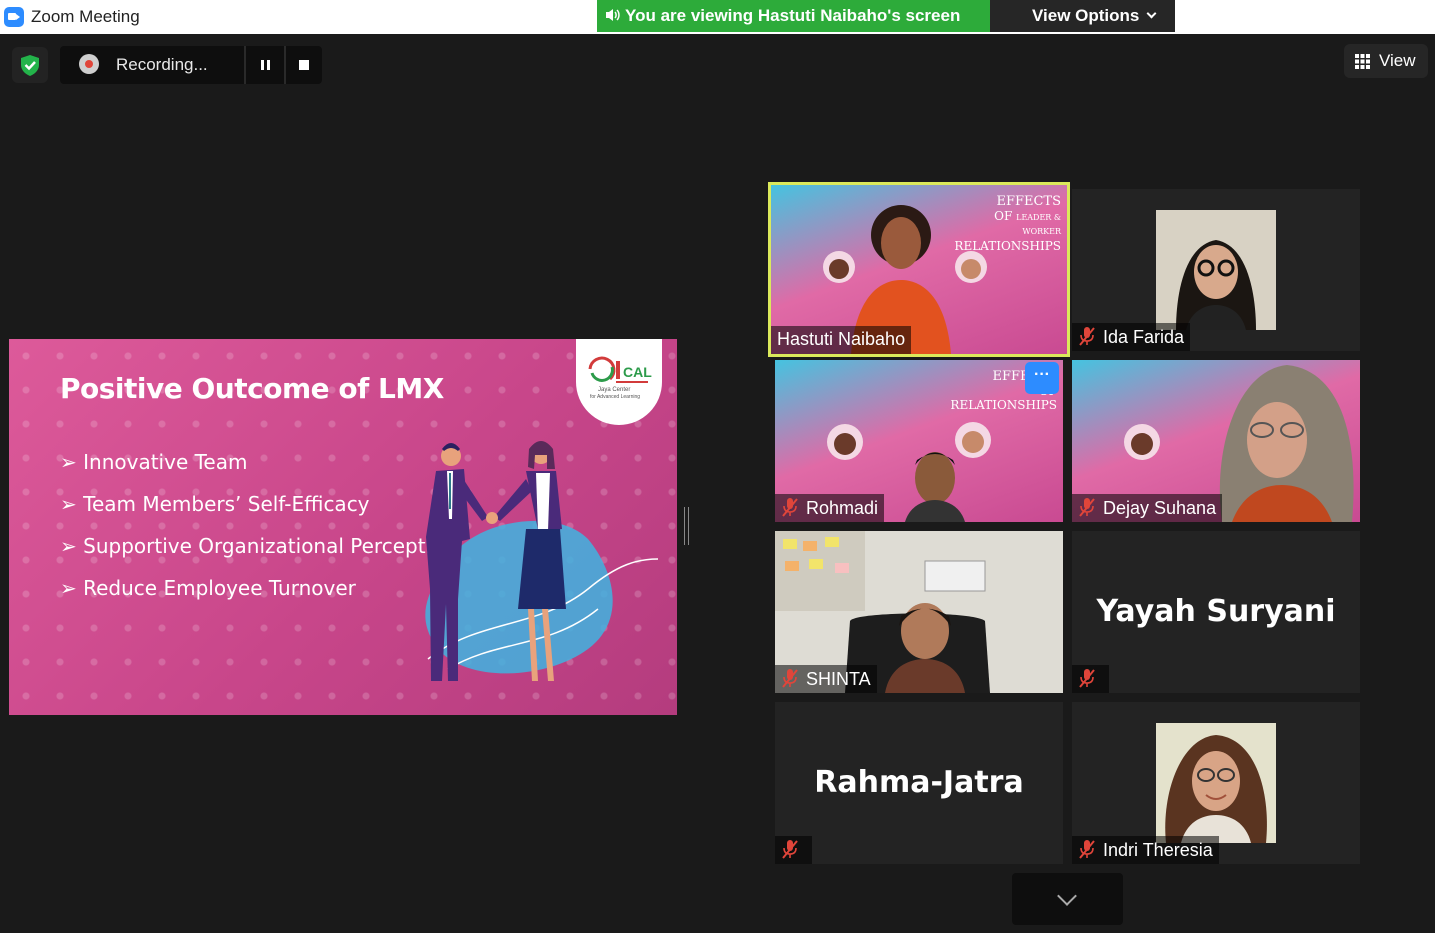  What do you see at coordinates (919, 612) in the screenshot?
I see `participant-tile: SHINTA` at bounding box center [919, 612].